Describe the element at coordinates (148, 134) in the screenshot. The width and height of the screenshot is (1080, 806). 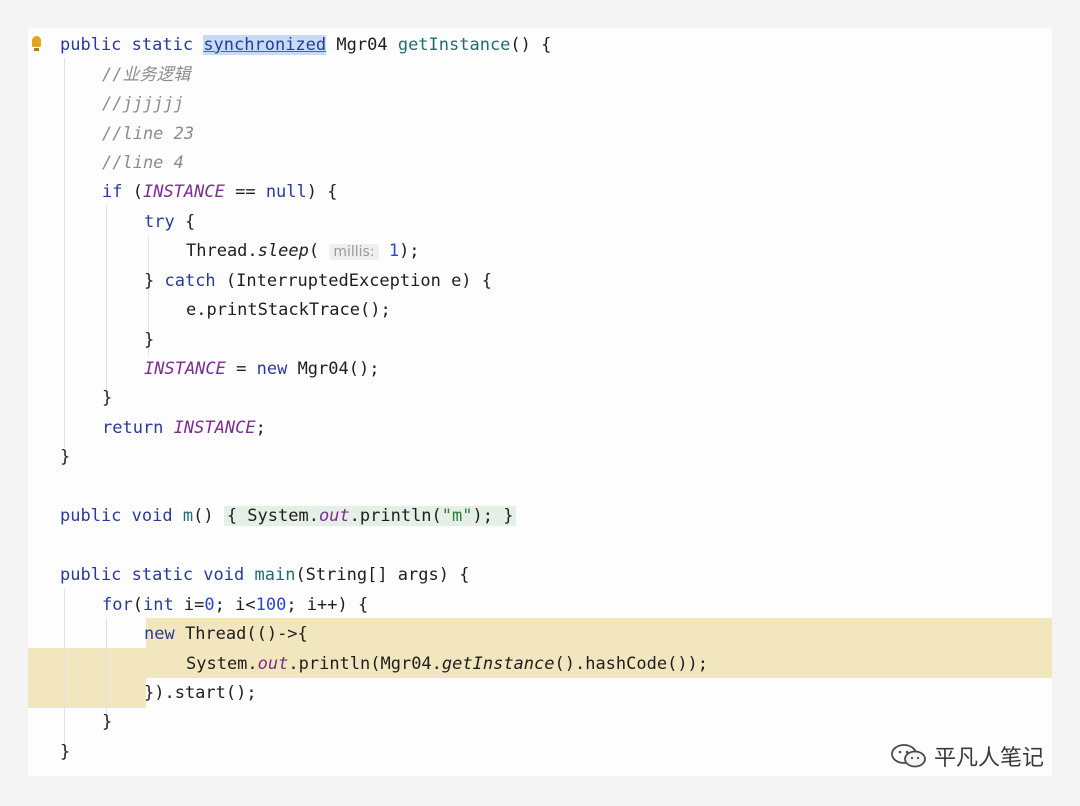
I see `code-comment: //line 23` at that location.